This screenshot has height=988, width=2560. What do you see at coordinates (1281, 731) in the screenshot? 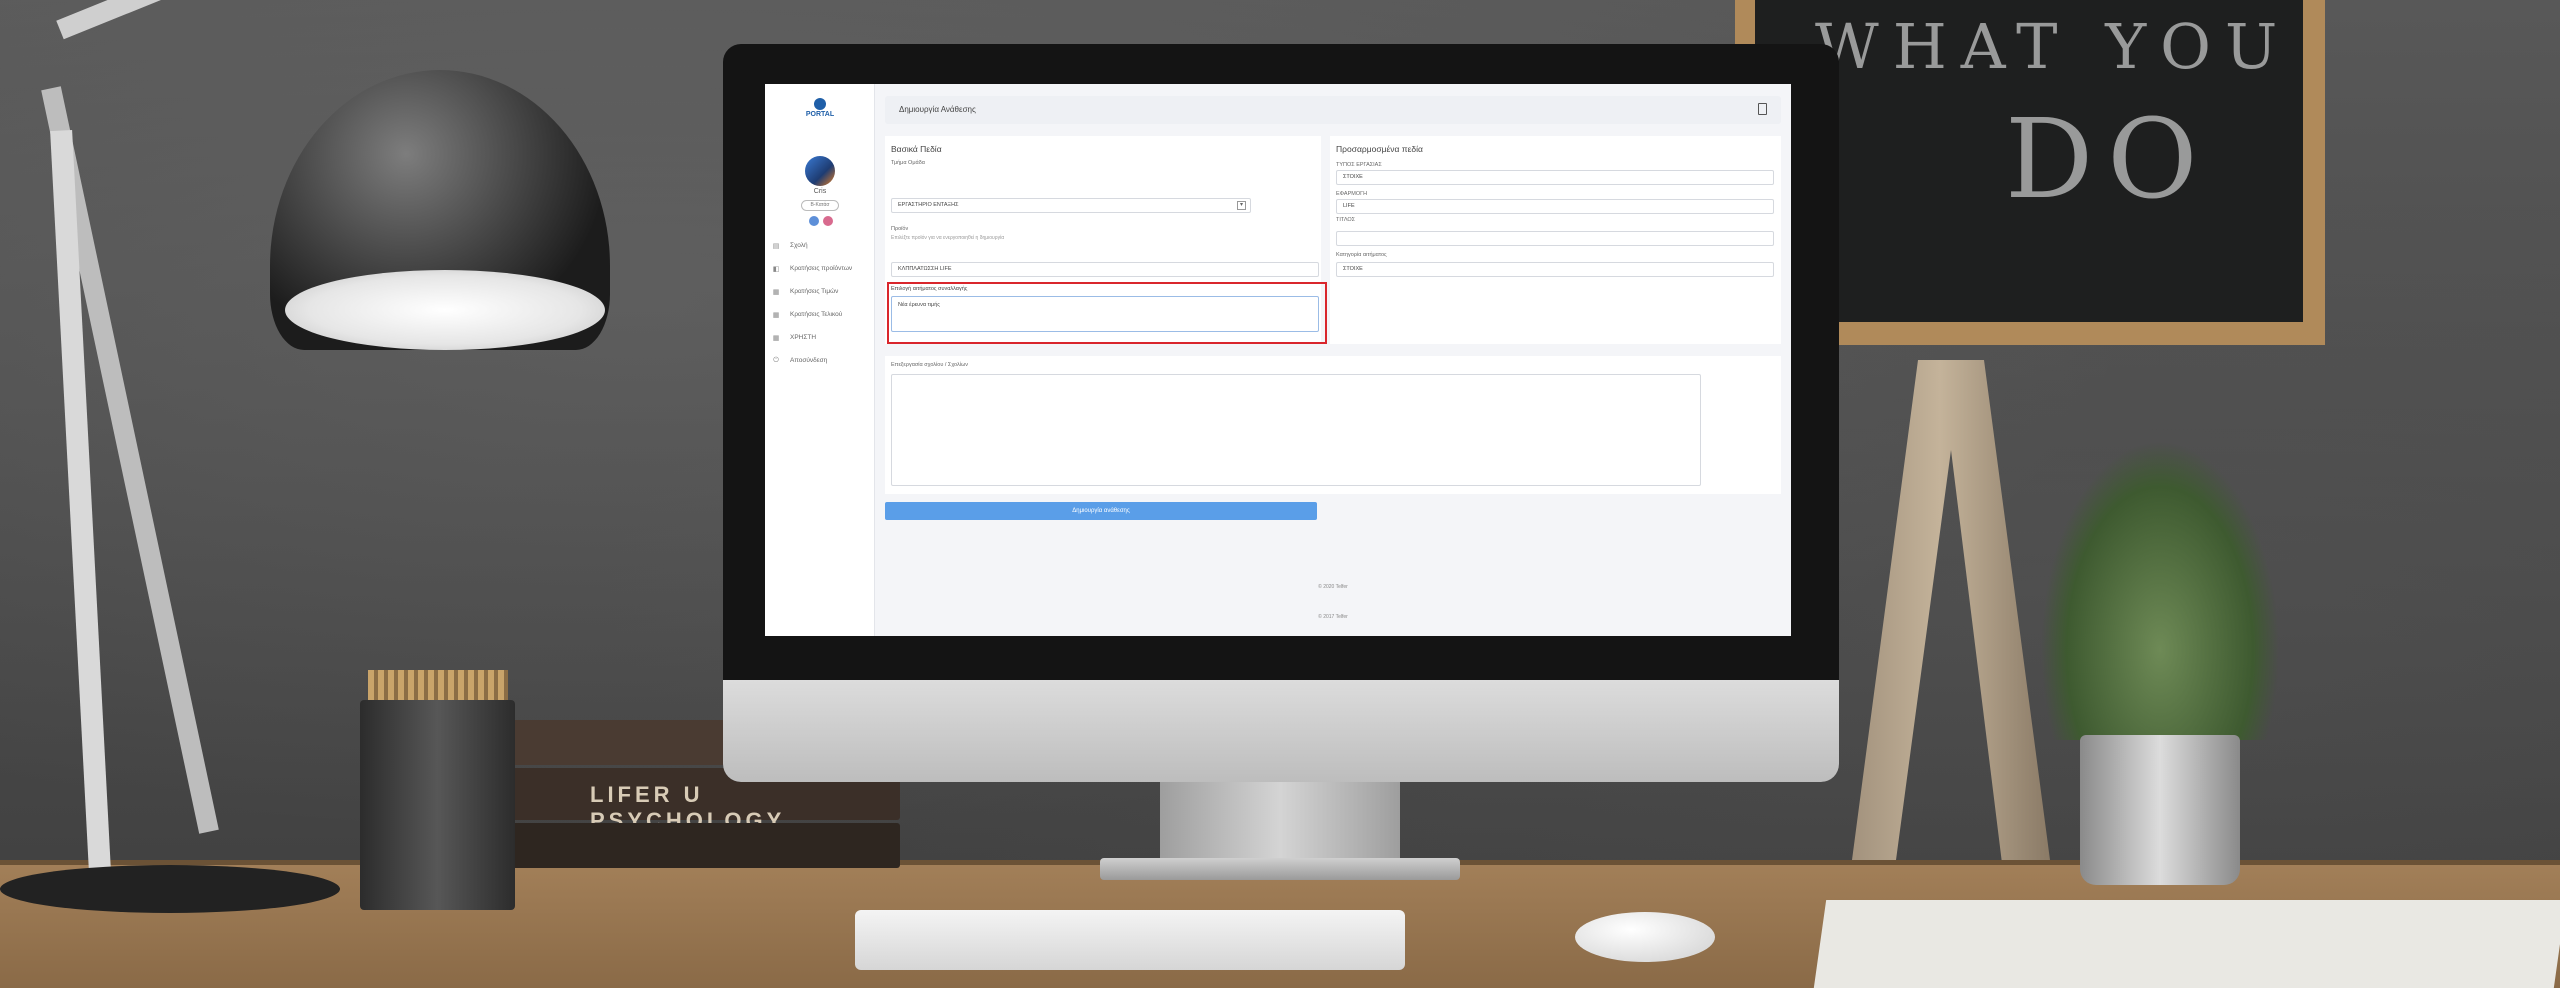
I see `monitor-chin` at bounding box center [1281, 731].